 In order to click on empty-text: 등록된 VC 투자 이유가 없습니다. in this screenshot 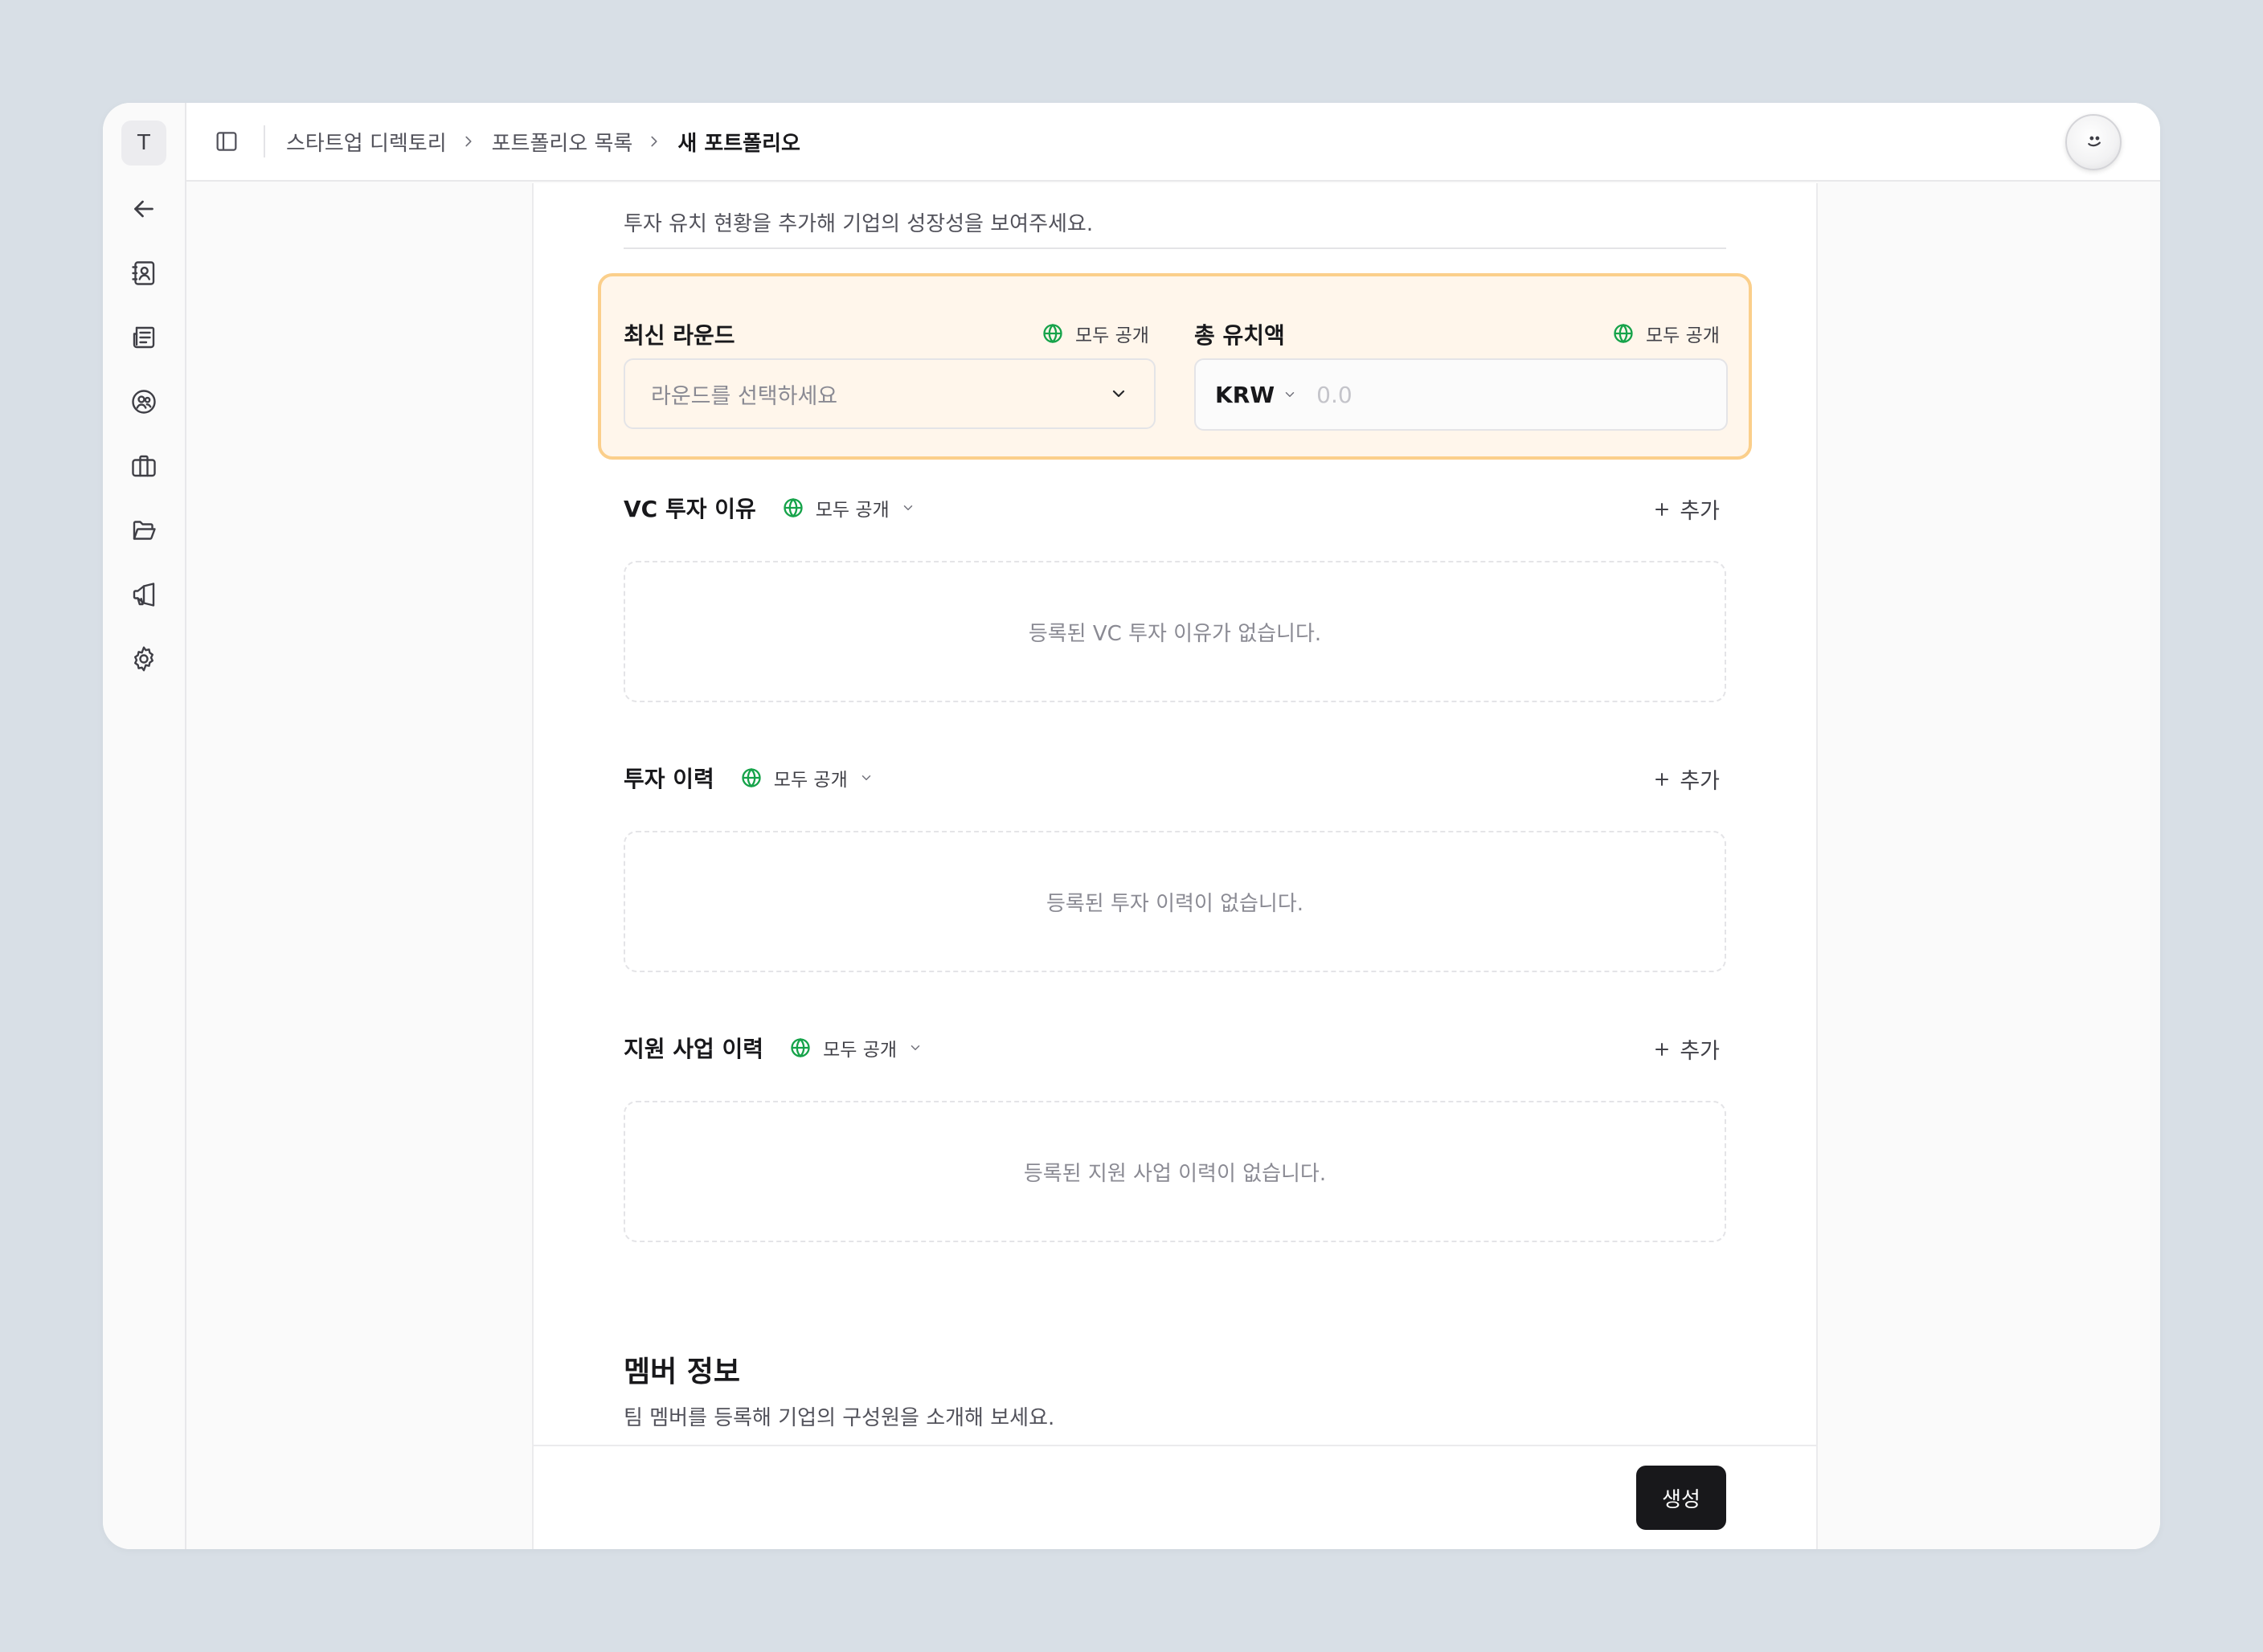, I will do `click(1175, 634)`.